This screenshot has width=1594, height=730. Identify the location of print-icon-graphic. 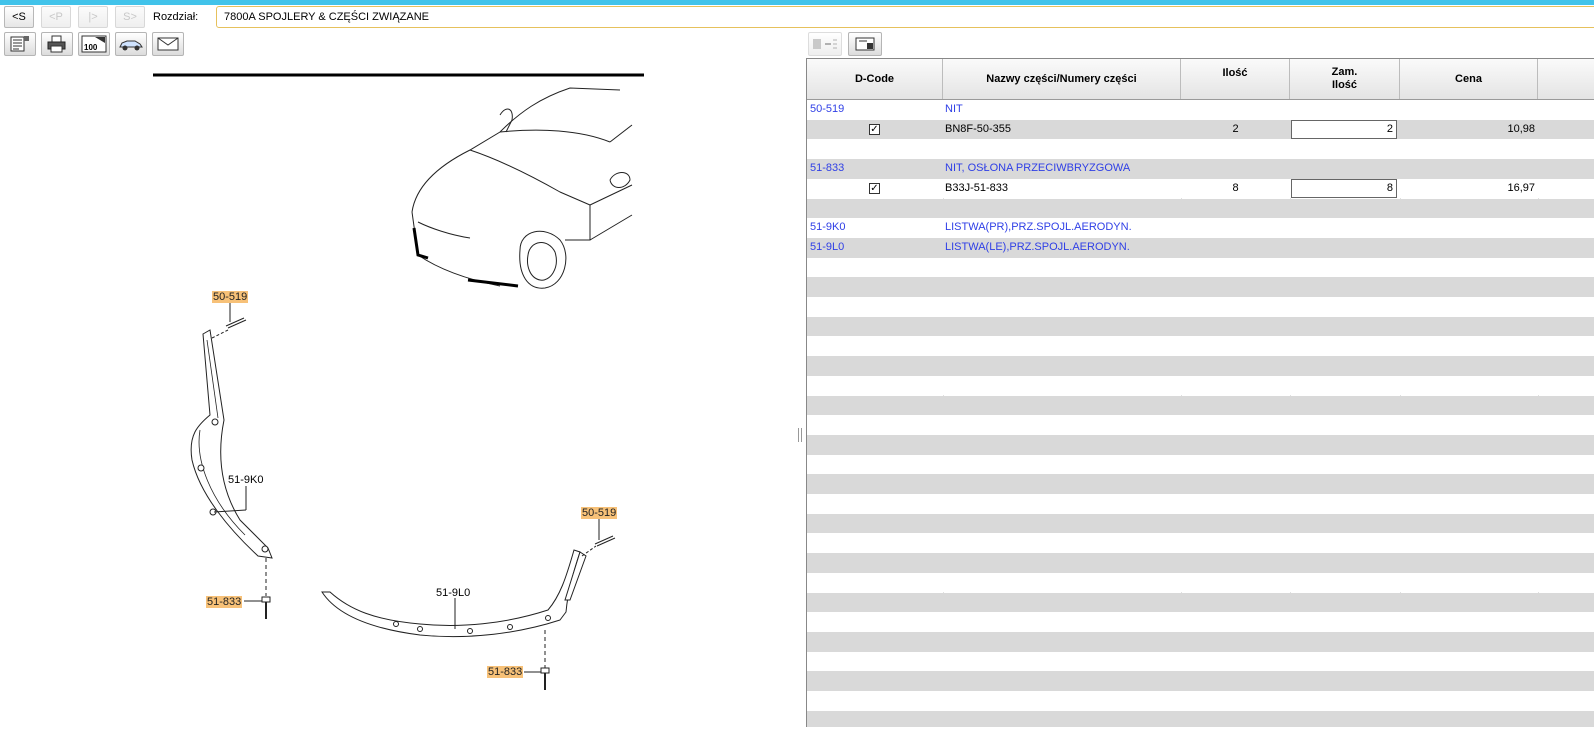
(56, 44).